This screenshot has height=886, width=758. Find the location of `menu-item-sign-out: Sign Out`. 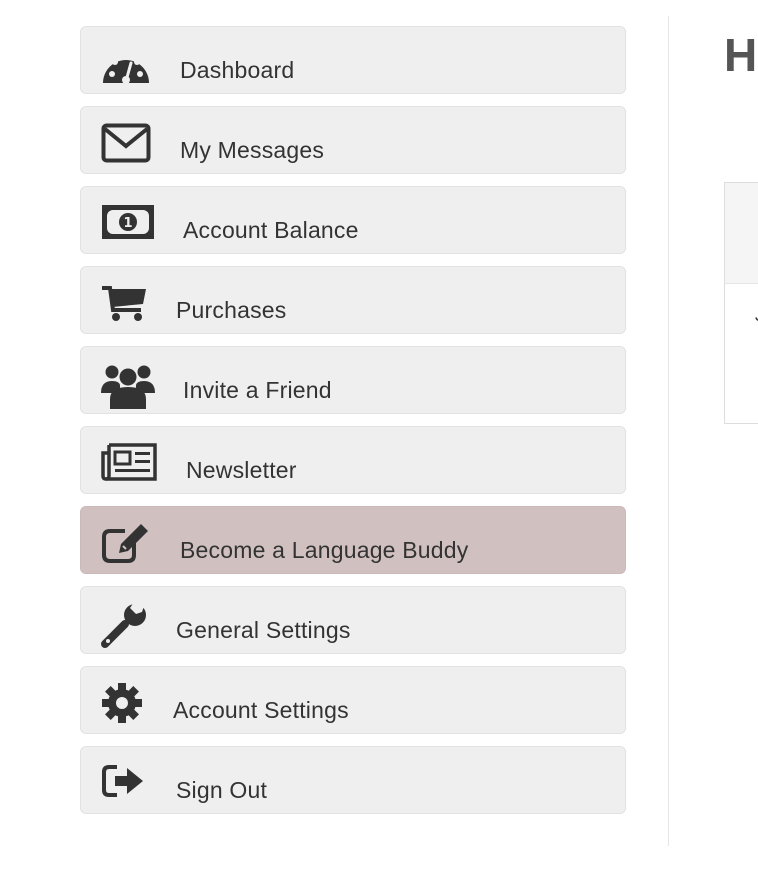

menu-item-sign-out: Sign Out is located at coordinates (353, 780).